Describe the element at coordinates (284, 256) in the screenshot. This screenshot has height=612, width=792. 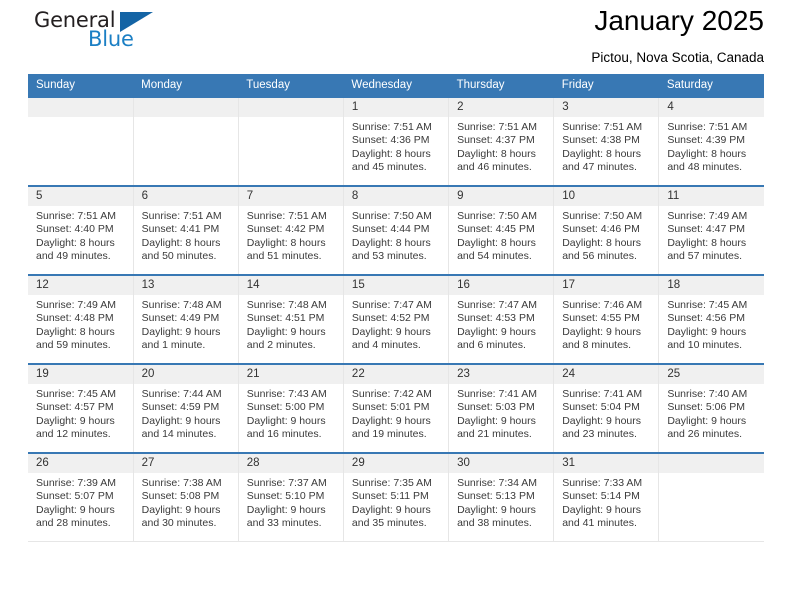
I see `daylight-text-line2: and 51 minutes.` at that location.